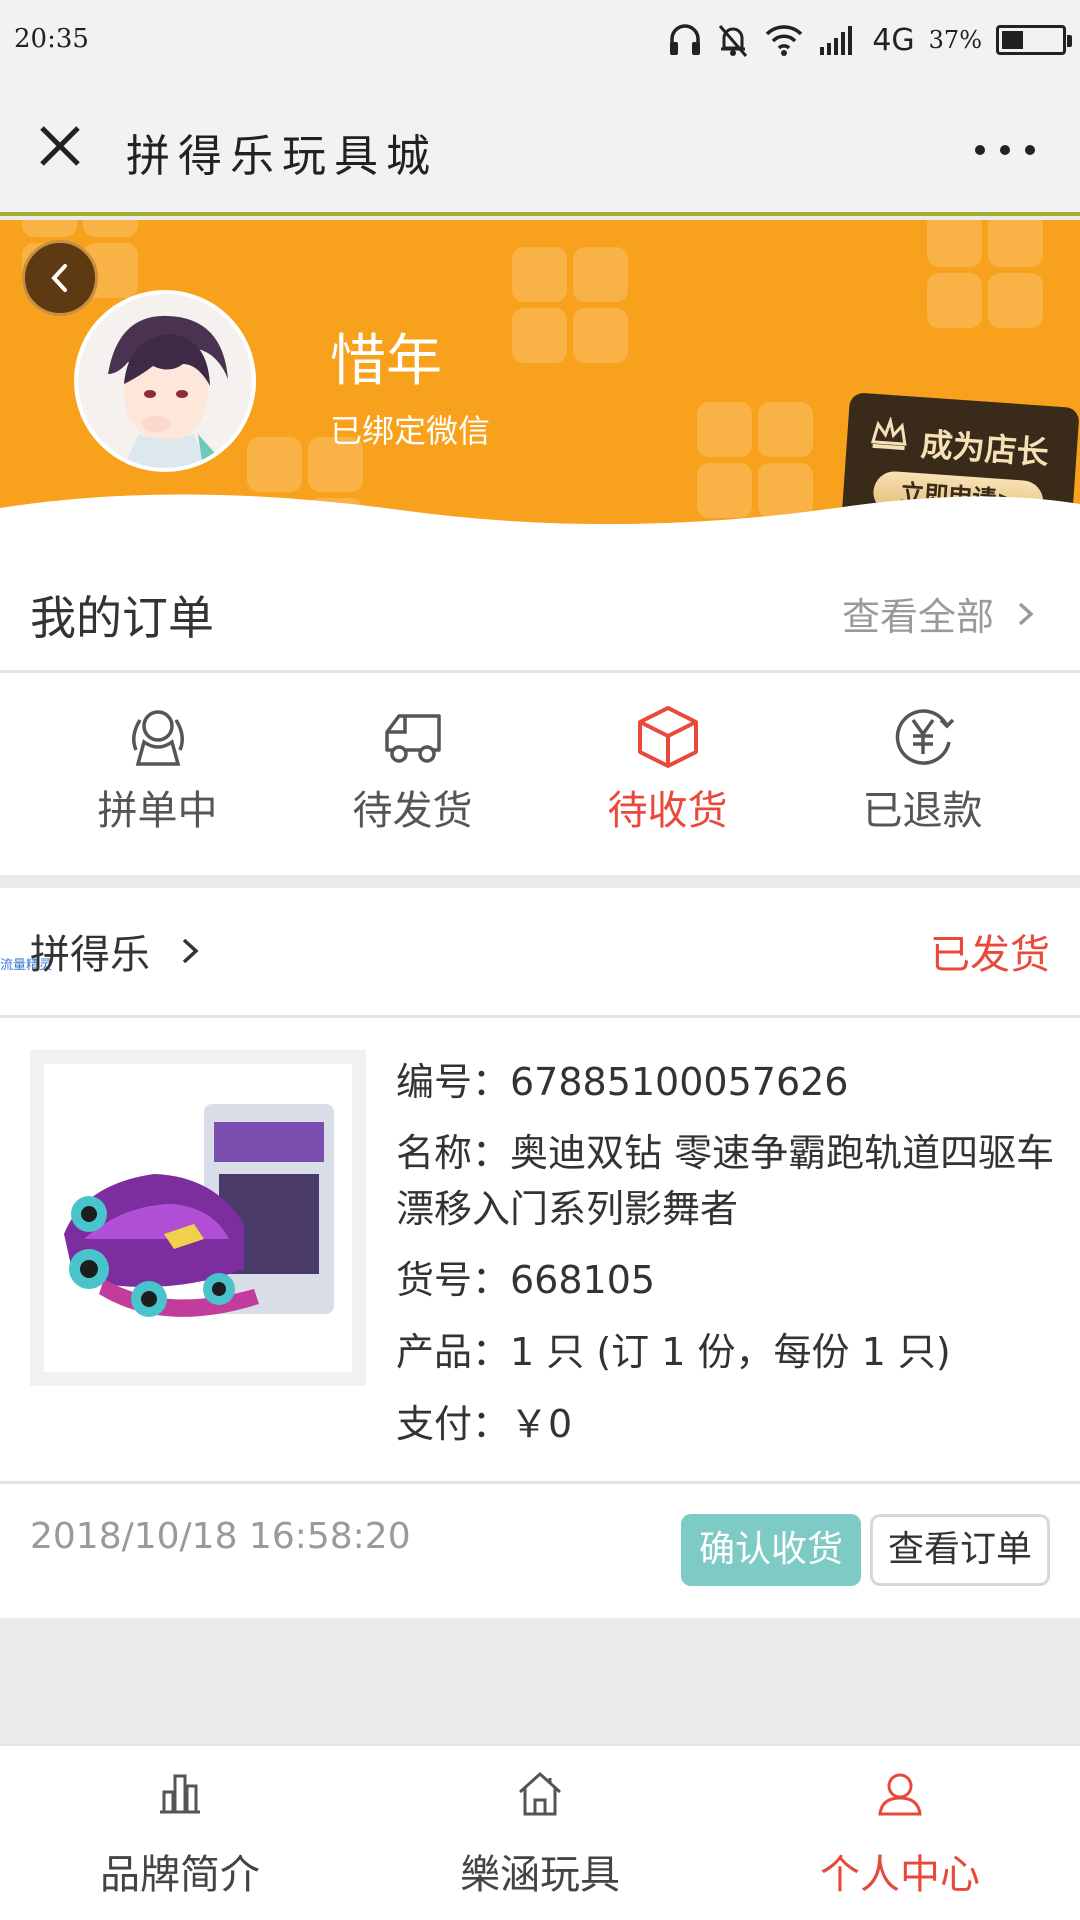 This screenshot has height=1920, width=1080. What do you see at coordinates (526, 1280) in the screenshot?
I see `product-sku: 货号：668105` at bounding box center [526, 1280].